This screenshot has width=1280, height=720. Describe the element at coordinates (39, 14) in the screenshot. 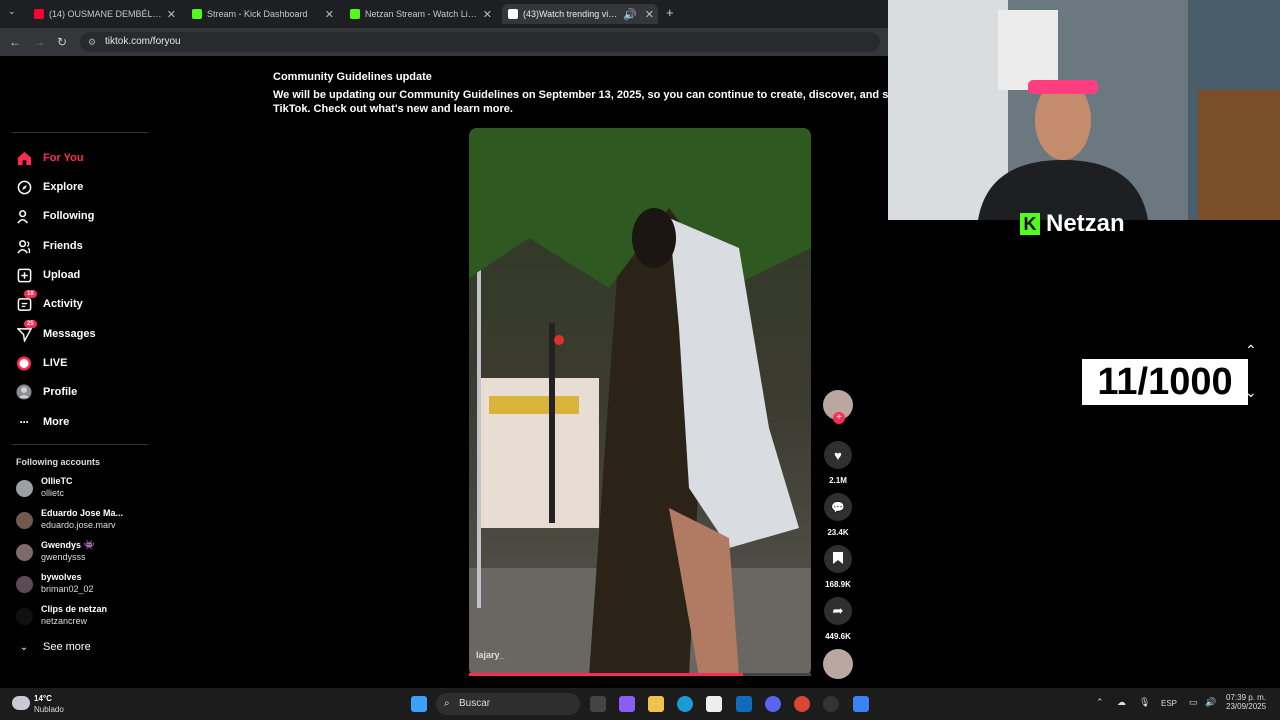

I see `youtube-favicon-icon` at that location.